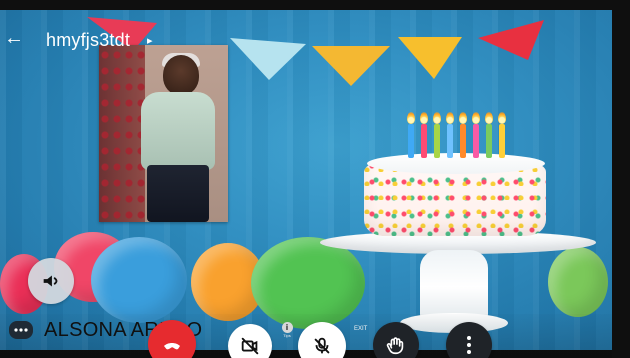 Image resolution: width=630 pixels, height=358 pixels. I want to click on tips-button: i Tips, so click(287, 331).